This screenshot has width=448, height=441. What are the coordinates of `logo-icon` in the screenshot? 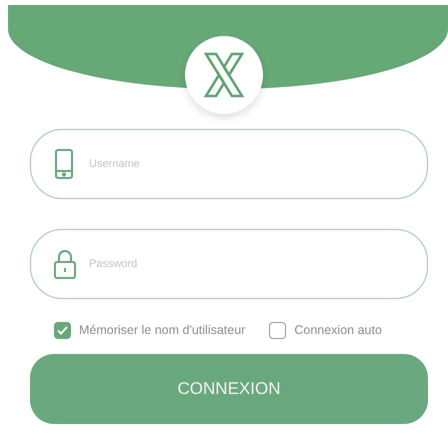 It's located at (224, 75).